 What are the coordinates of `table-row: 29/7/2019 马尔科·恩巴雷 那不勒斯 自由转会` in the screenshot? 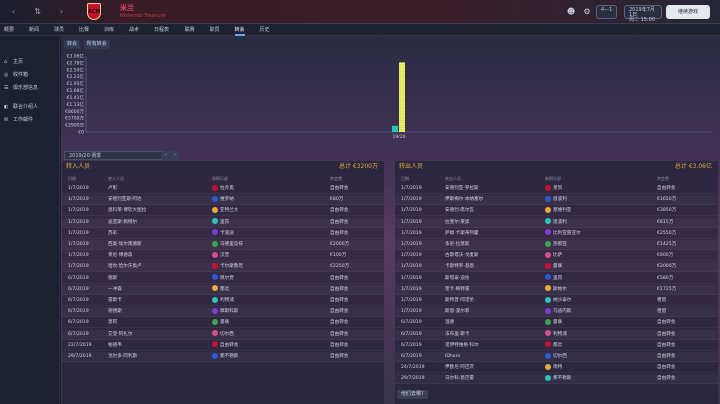 It's located at (556, 379).